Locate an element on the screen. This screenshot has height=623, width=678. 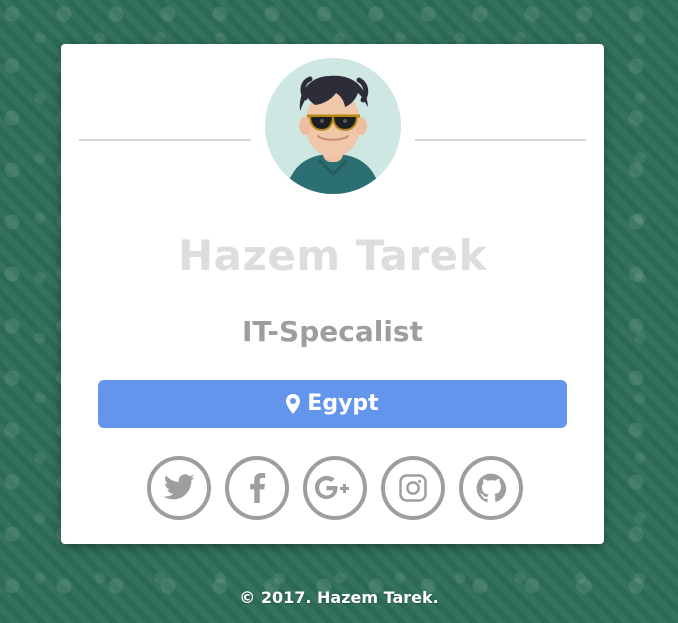
github-icon is located at coordinates (491, 488).